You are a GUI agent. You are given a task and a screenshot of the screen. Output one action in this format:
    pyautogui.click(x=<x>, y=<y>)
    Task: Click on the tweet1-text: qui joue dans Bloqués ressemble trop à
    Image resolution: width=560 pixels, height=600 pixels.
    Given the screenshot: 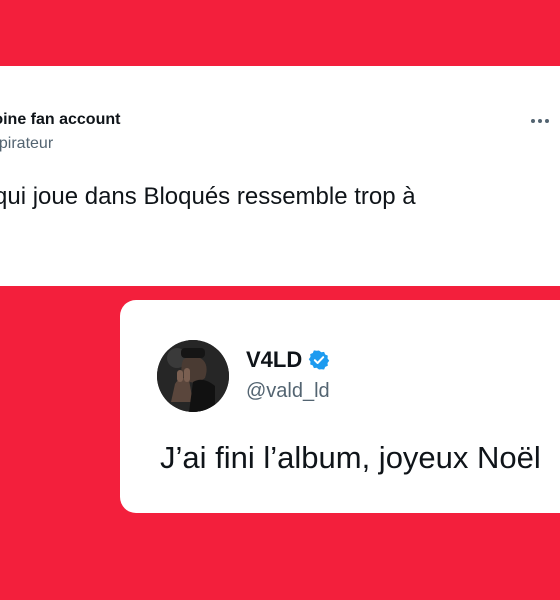 What is the action you would take?
    pyautogui.click(x=208, y=196)
    